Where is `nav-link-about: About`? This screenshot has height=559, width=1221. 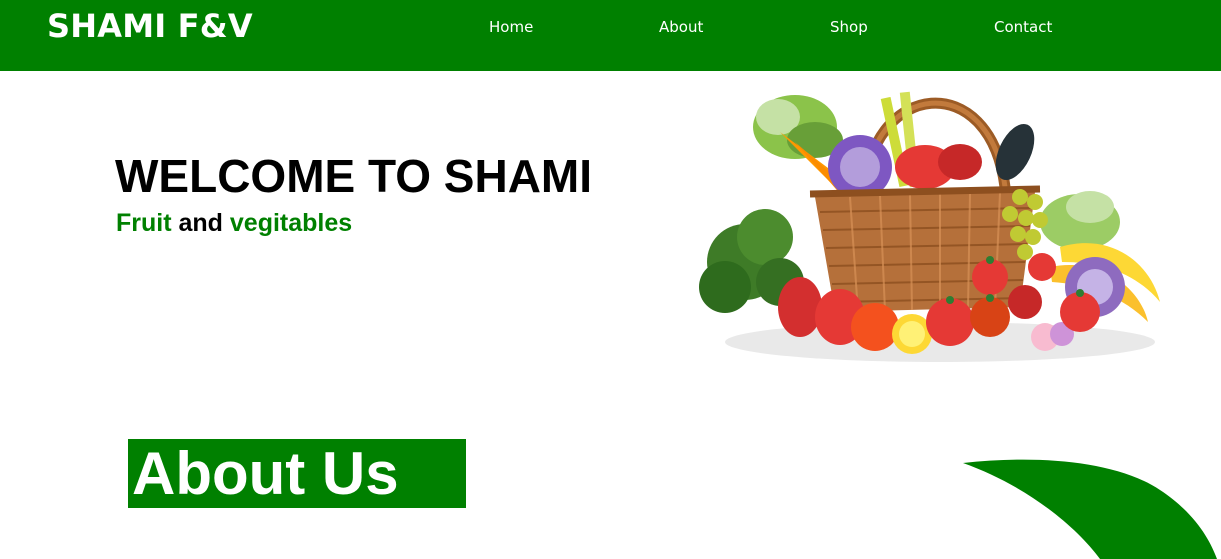
nav-link-about: About is located at coordinates (681, 27).